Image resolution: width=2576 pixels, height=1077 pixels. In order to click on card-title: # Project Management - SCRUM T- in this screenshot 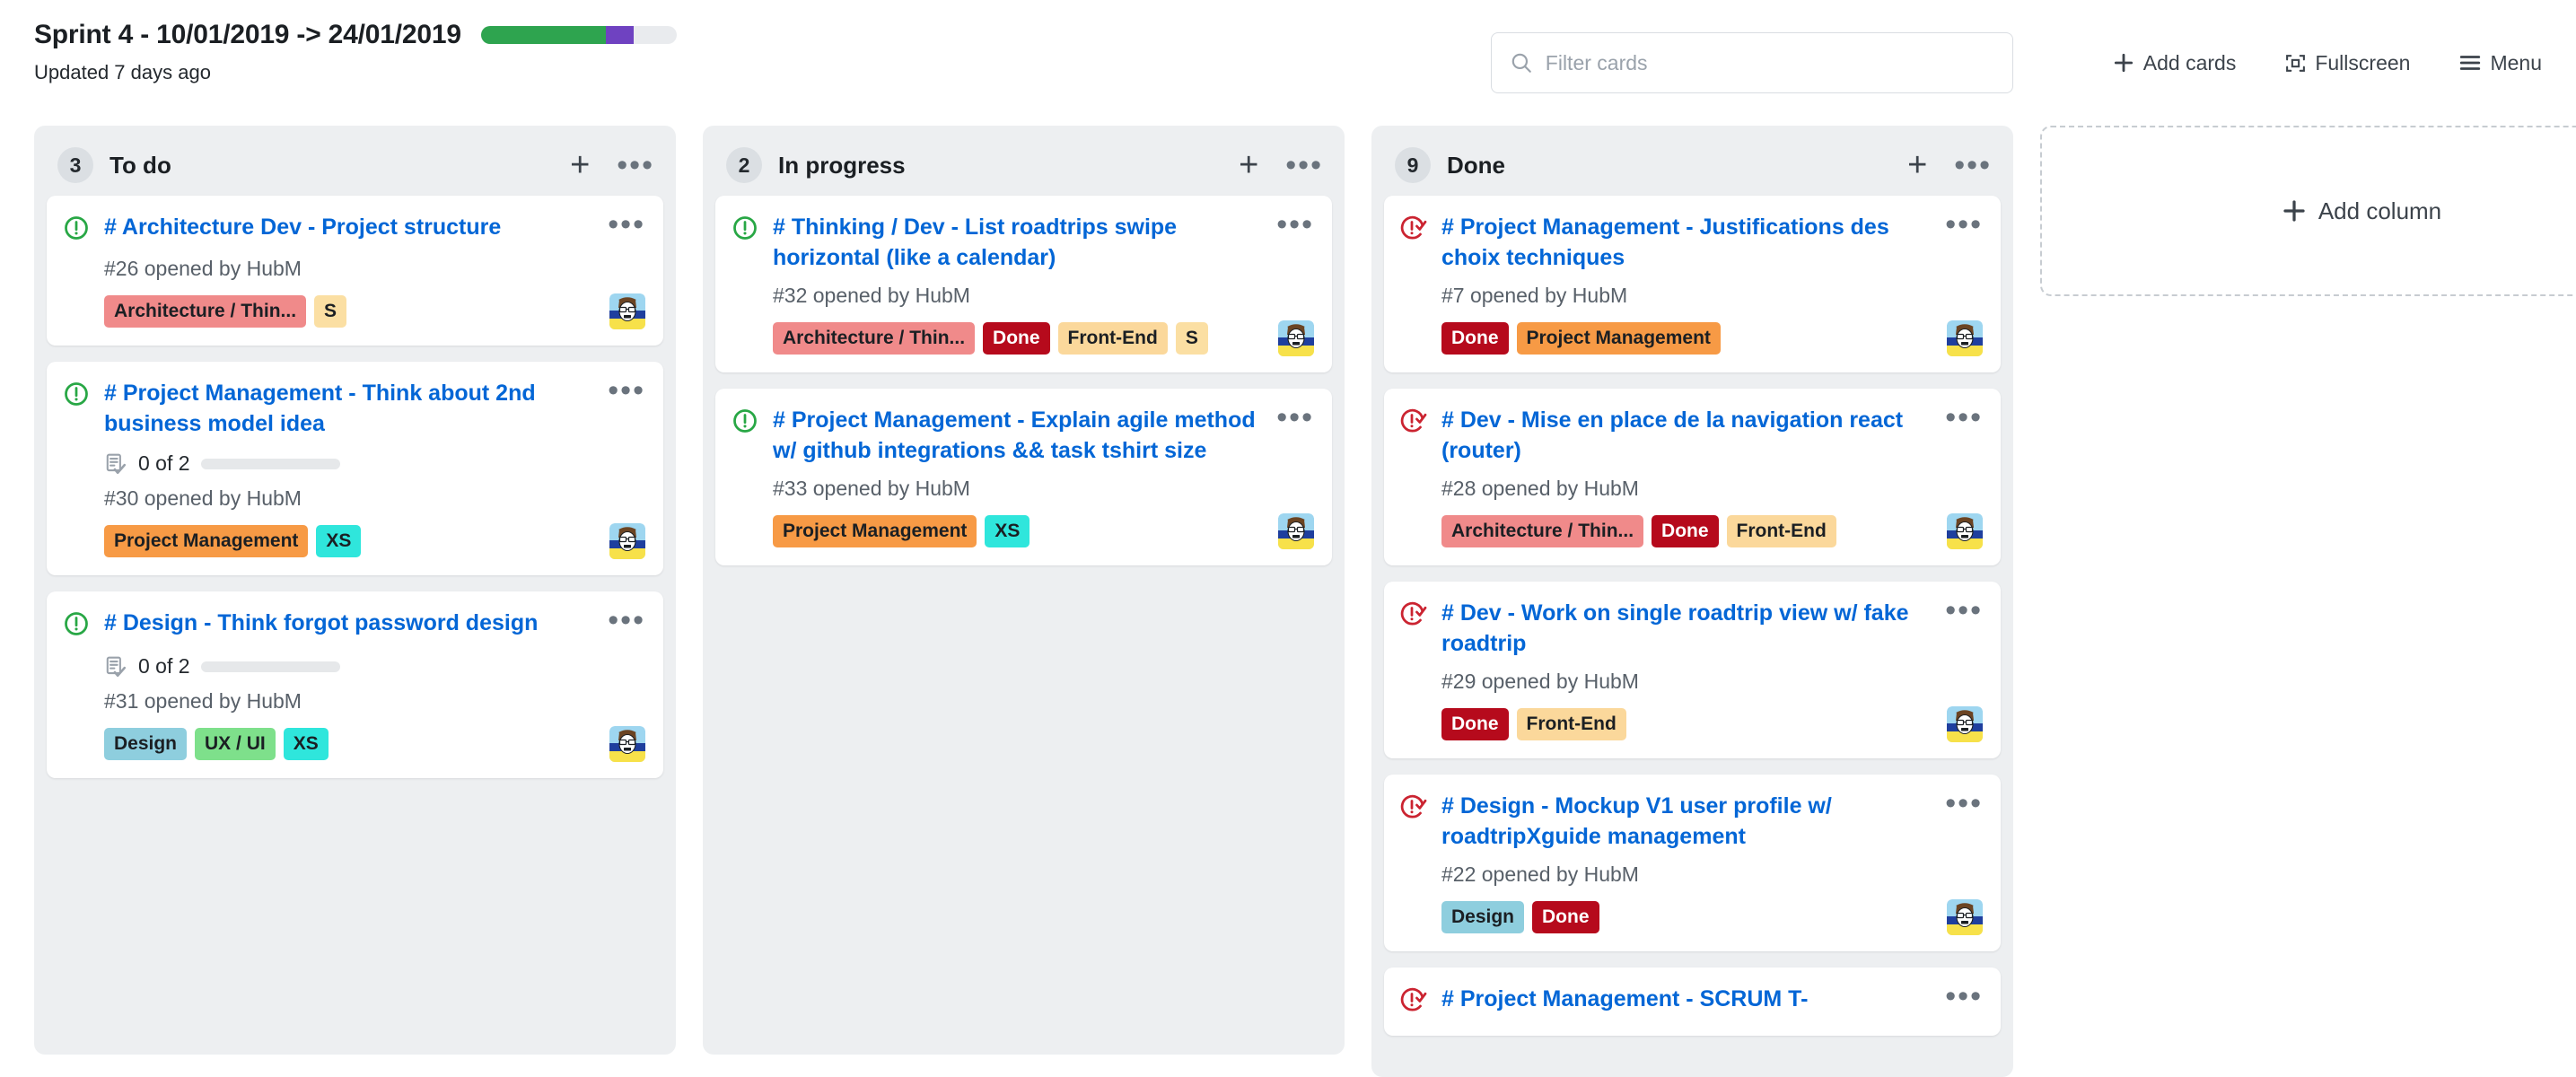, I will do `click(1693, 999)`.